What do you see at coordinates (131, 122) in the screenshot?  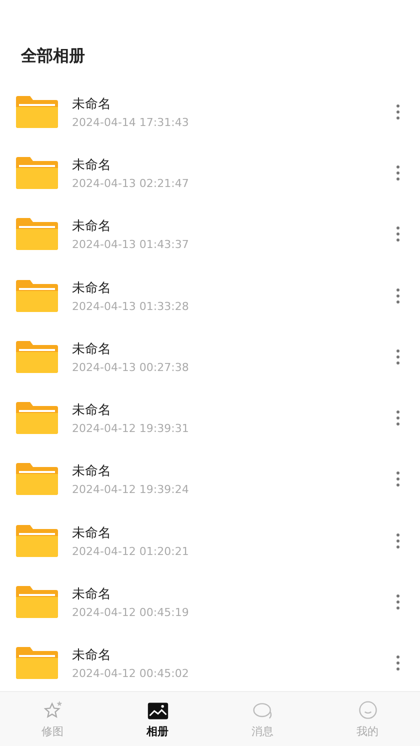 I see `album-date: 2024-04-14 17:31:43` at bounding box center [131, 122].